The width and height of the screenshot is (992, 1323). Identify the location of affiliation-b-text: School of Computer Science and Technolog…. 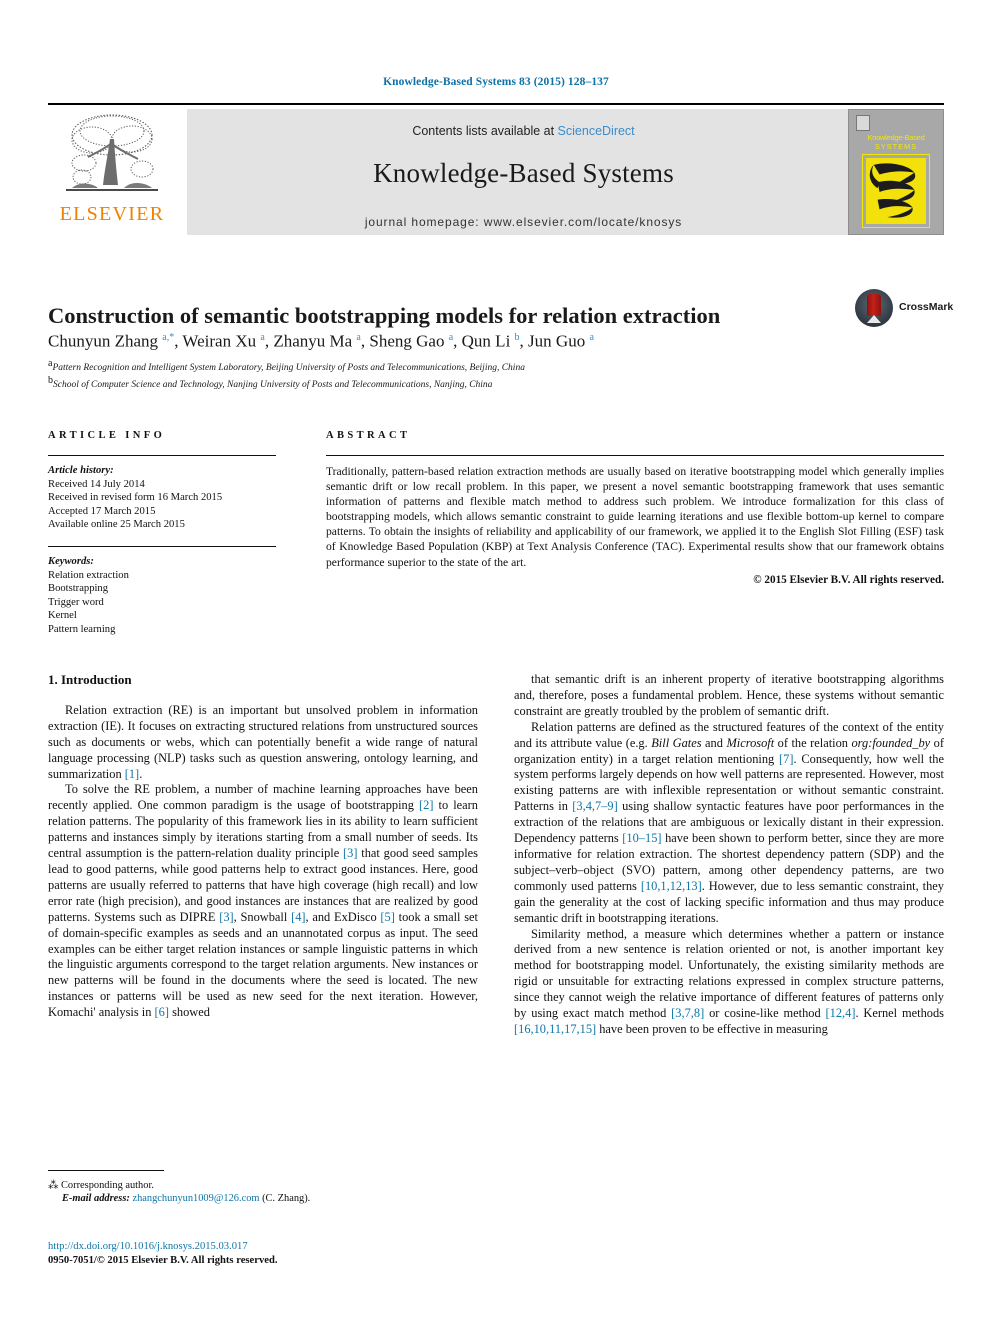
(273, 384).